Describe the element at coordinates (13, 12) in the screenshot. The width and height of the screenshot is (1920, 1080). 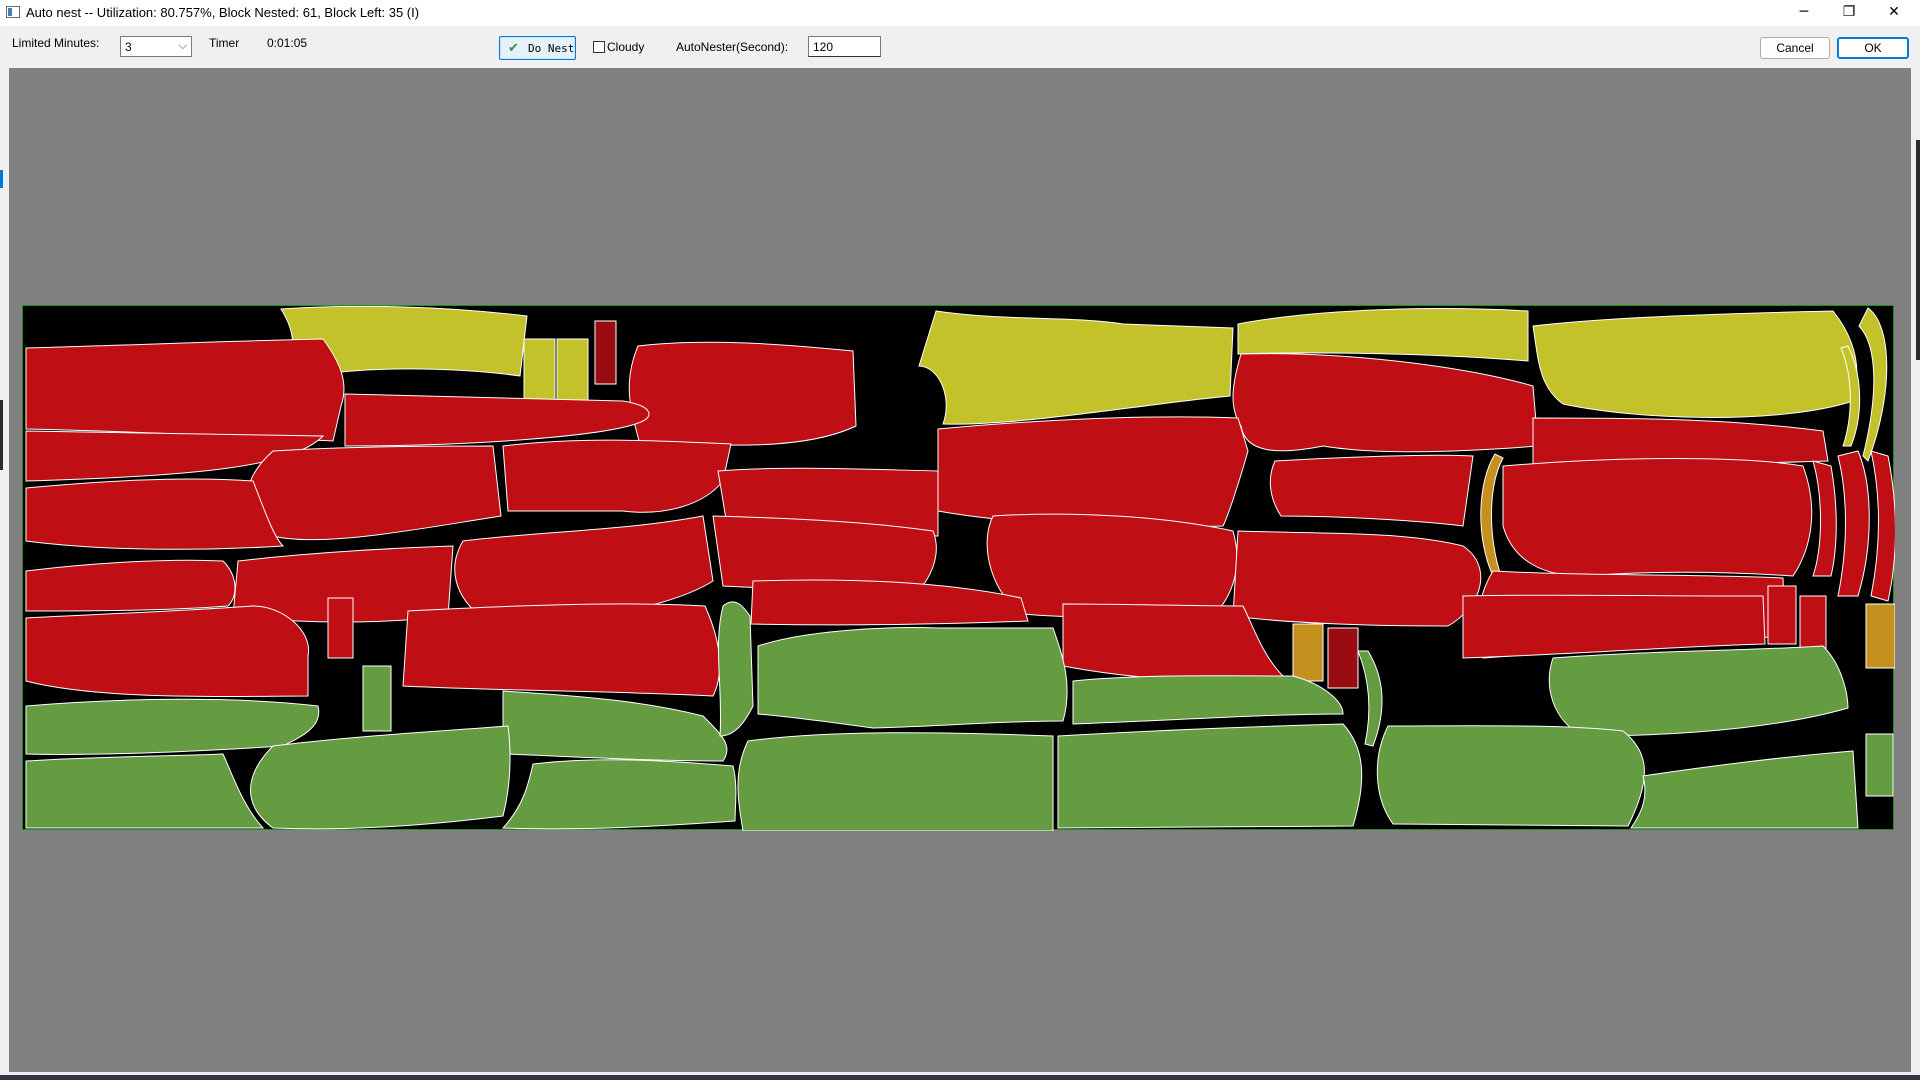
I see `app-icon` at that location.